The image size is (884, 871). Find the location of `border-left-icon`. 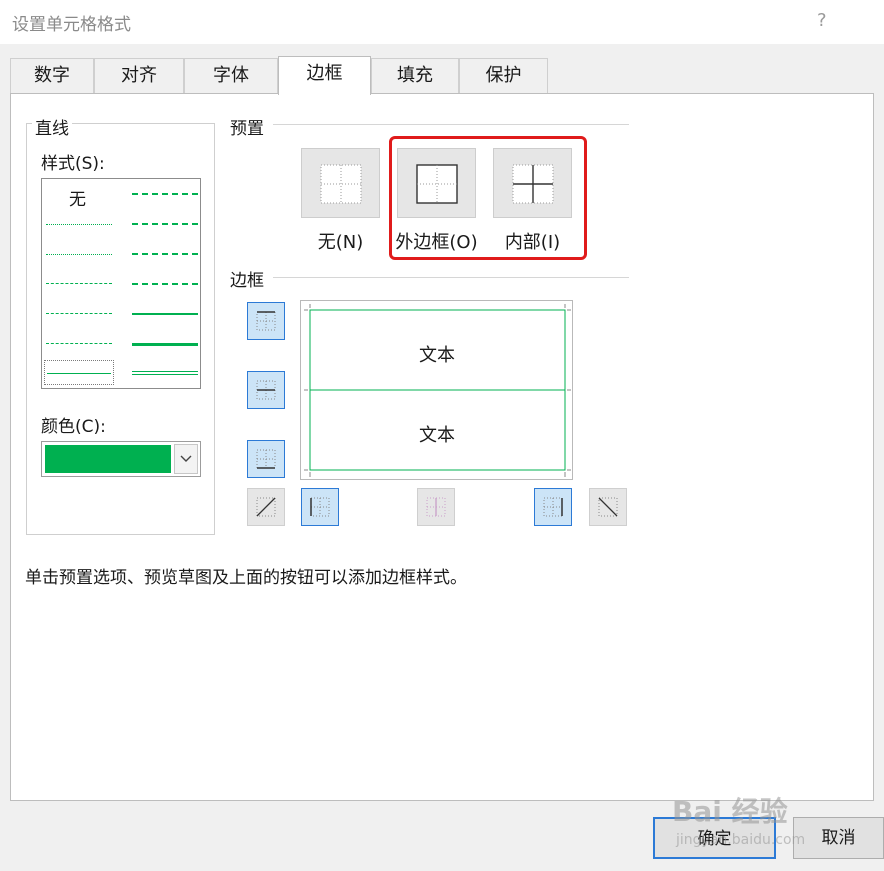

border-left-icon is located at coordinates (320, 507).